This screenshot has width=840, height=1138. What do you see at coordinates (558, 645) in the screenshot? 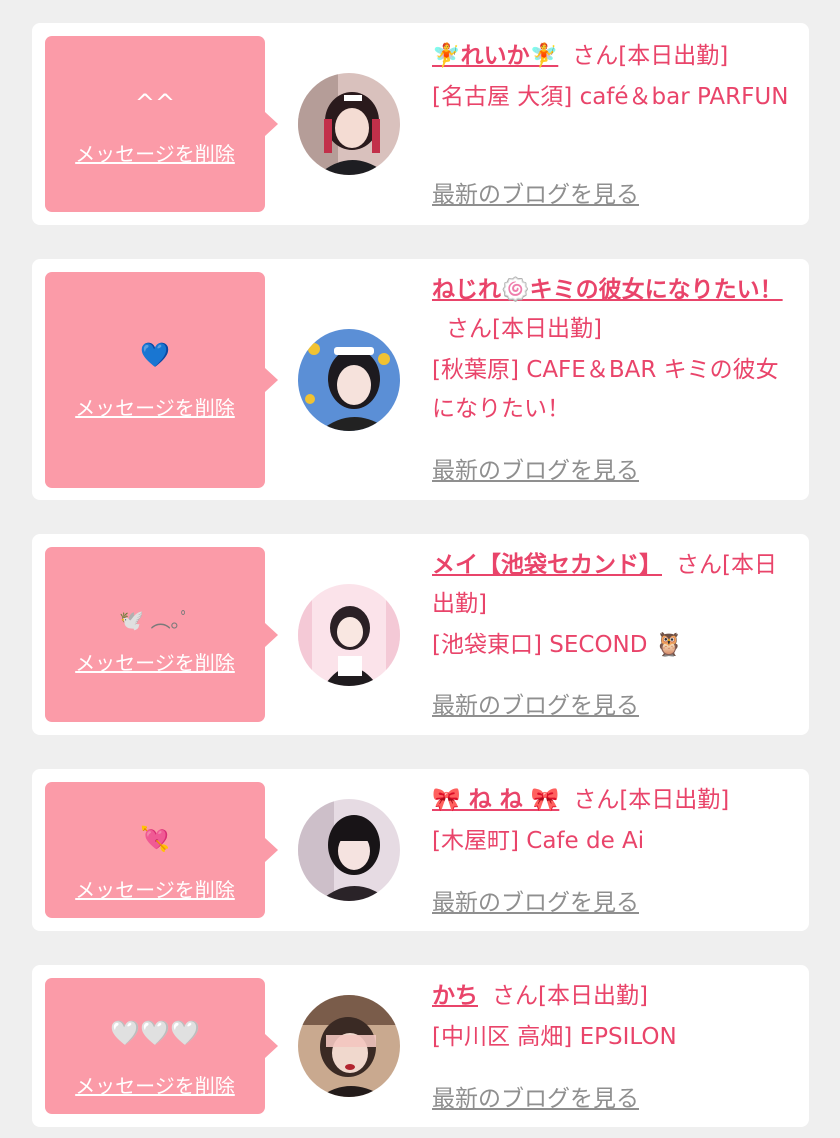
I see `shop-name: [池袋東口] SECOND 🦉` at bounding box center [558, 645].